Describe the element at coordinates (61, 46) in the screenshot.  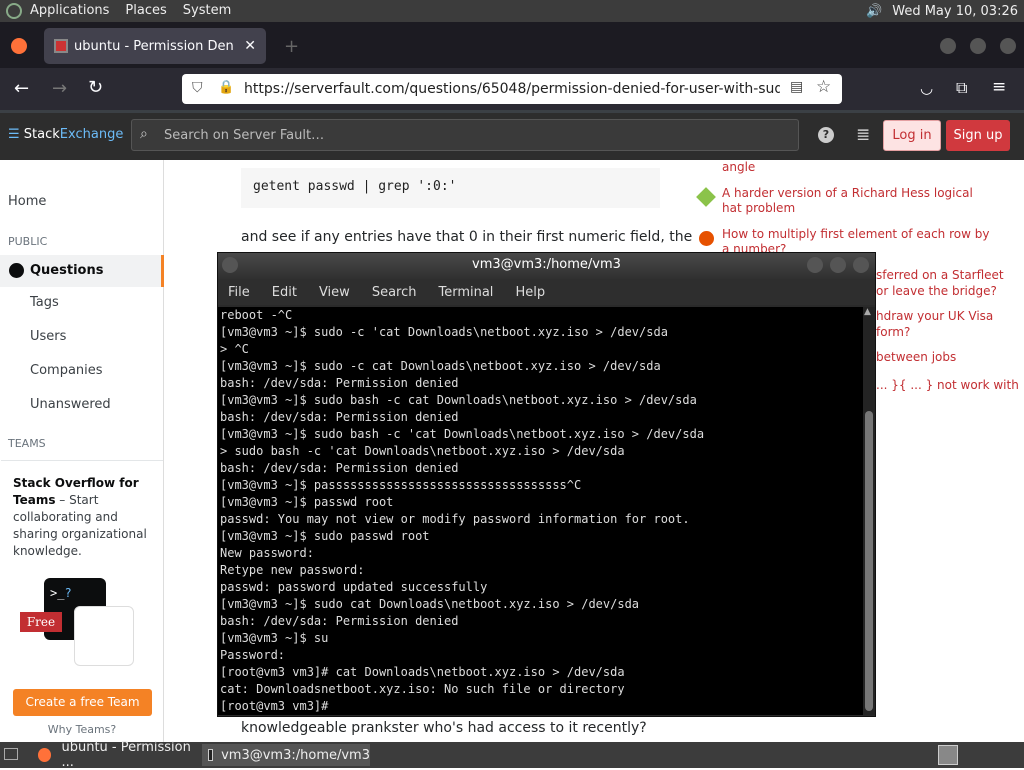
I see `favicon-icon` at that location.